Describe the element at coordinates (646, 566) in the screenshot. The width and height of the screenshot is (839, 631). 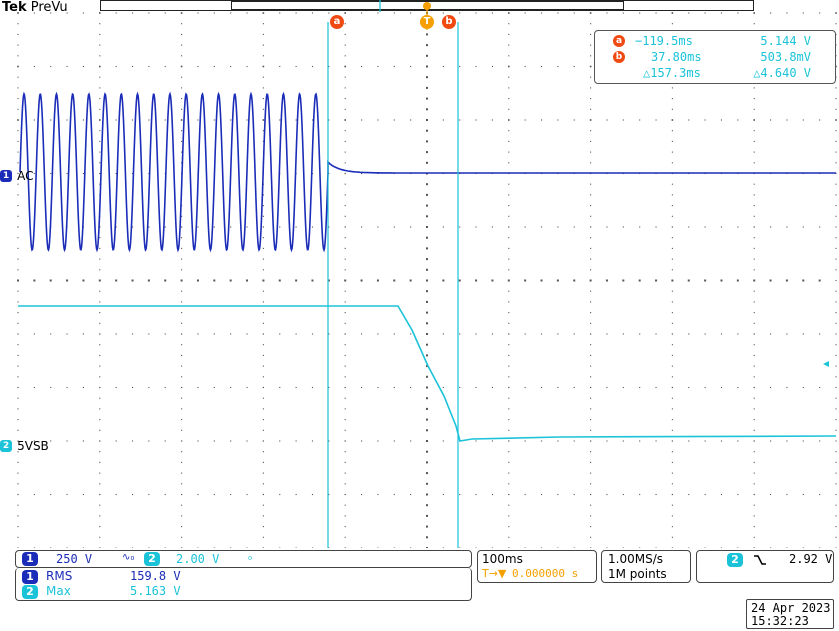
I see `acquisition-panel: 1.00MS/s 1M points` at that location.